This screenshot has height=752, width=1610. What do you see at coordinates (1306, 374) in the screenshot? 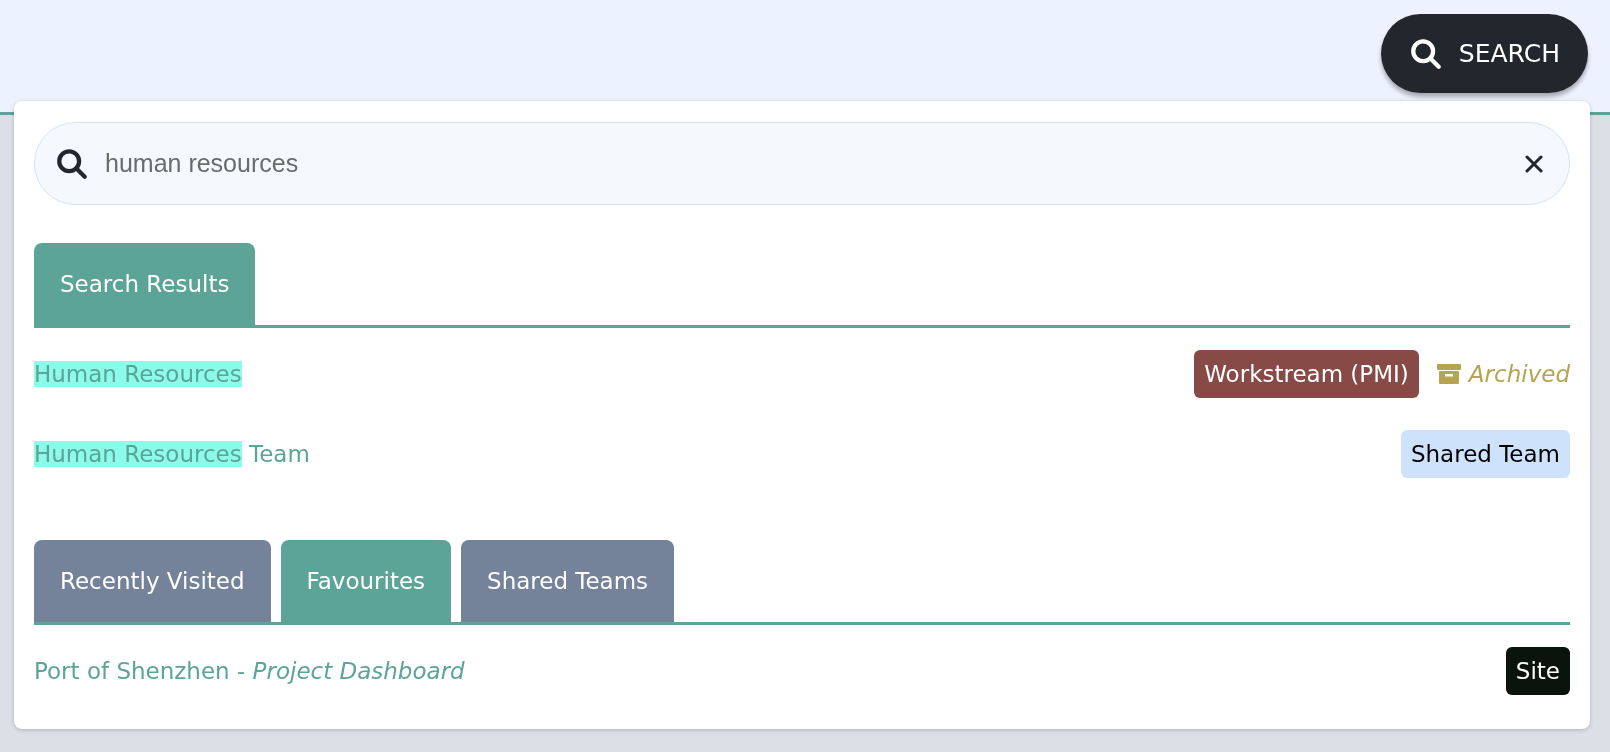
I see `type-badge: Workstream (PMI)` at bounding box center [1306, 374].